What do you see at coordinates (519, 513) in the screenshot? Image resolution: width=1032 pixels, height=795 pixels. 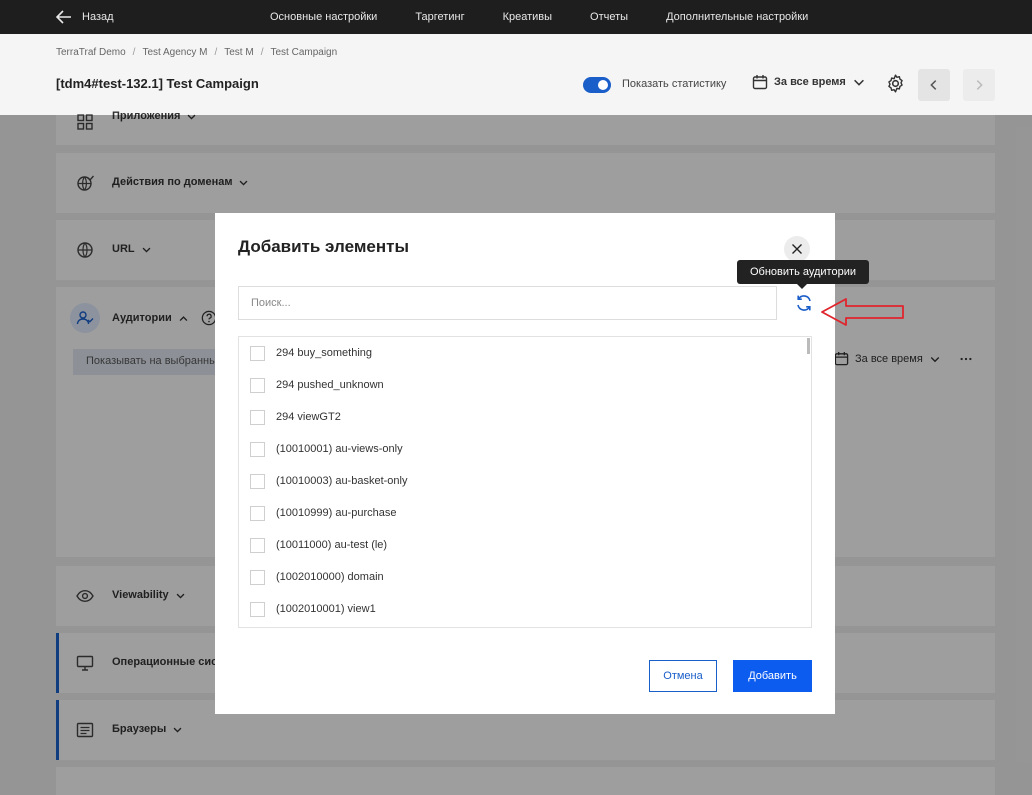 I see `list-item: (10010999) au-purchase` at bounding box center [519, 513].